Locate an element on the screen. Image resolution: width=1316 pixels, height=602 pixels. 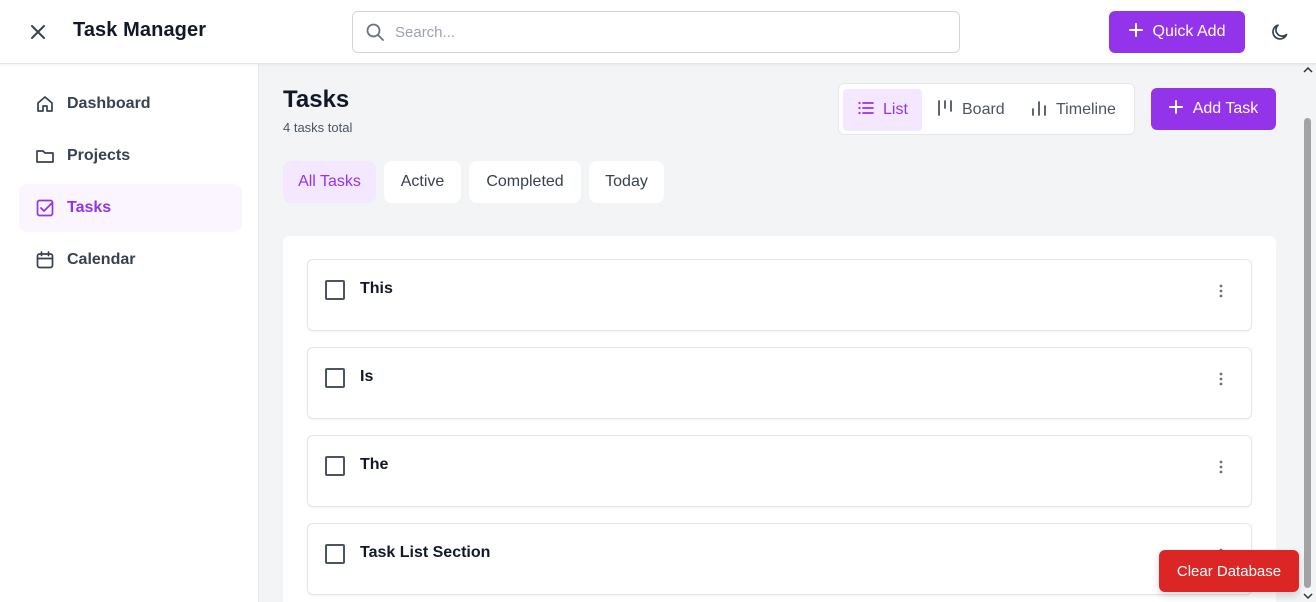
sidebar-item-label: Dashboard is located at coordinates (109, 103).